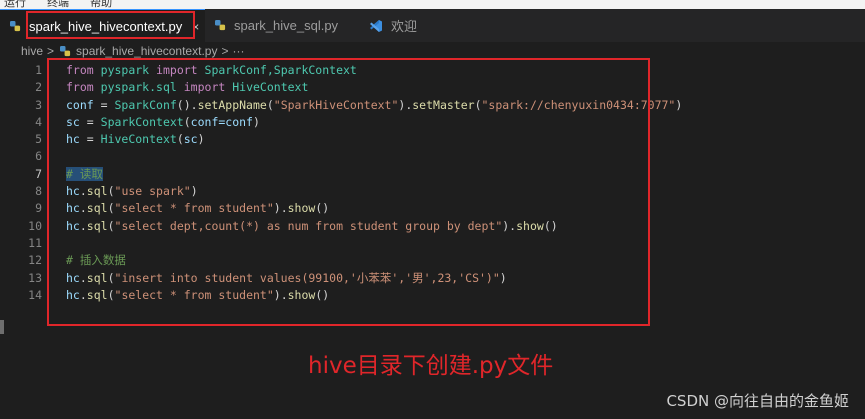 The height and width of the screenshot is (419, 865). I want to click on line-number: 6, so click(38, 156).